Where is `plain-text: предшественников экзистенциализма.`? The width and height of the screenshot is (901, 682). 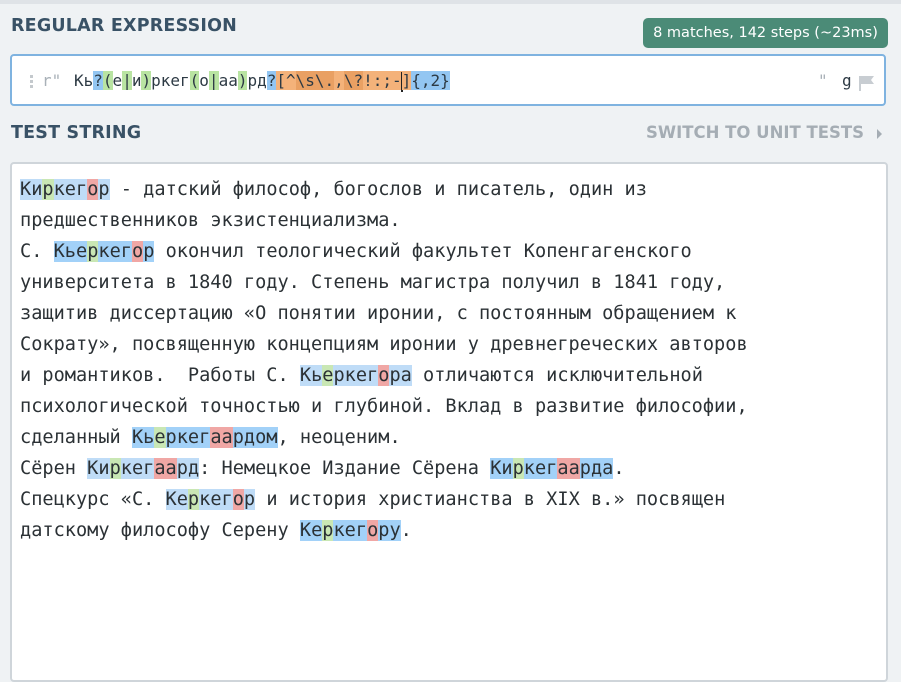 plain-text: предшественников экзистенциализма. is located at coordinates (210, 220).